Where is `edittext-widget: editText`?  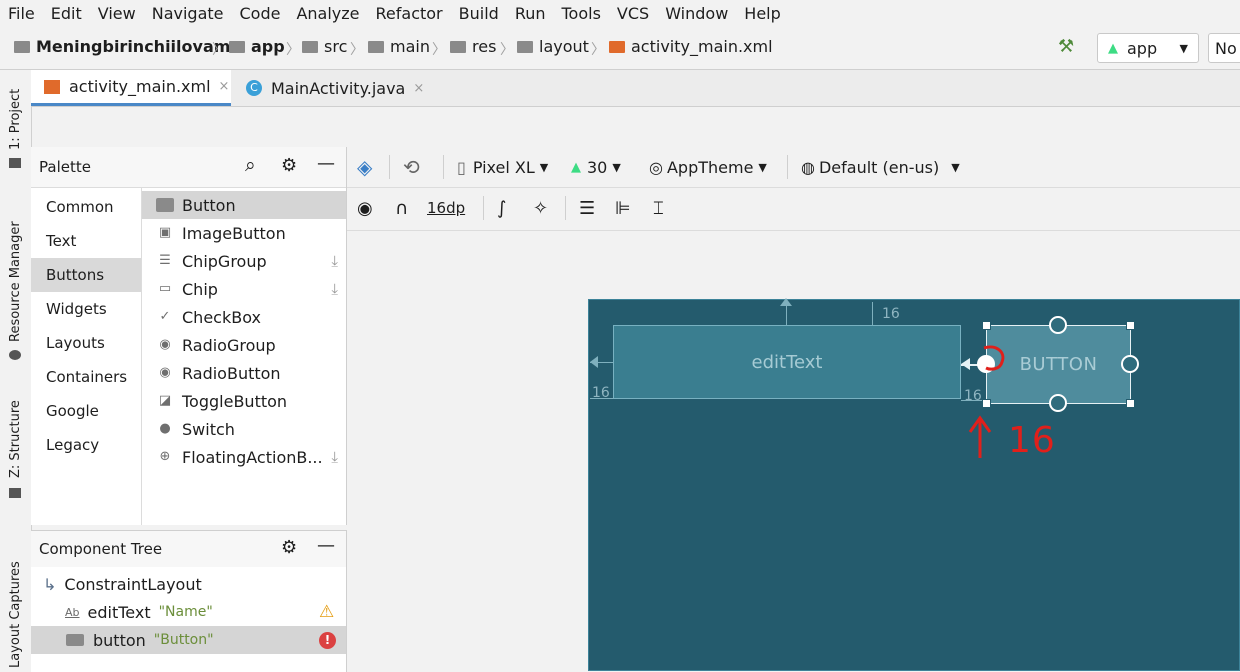 edittext-widget: editText is located at coordinates (787, 362).